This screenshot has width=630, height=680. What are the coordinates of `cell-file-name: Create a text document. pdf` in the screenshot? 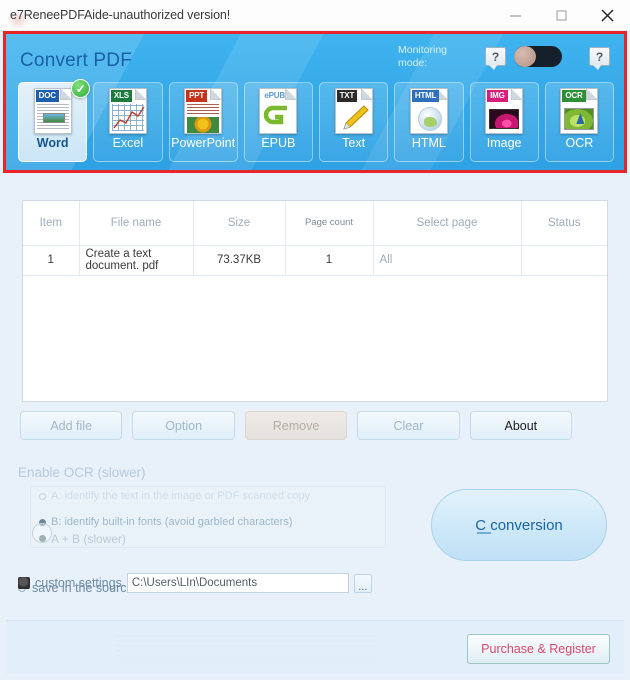 It's located at (136, 260).